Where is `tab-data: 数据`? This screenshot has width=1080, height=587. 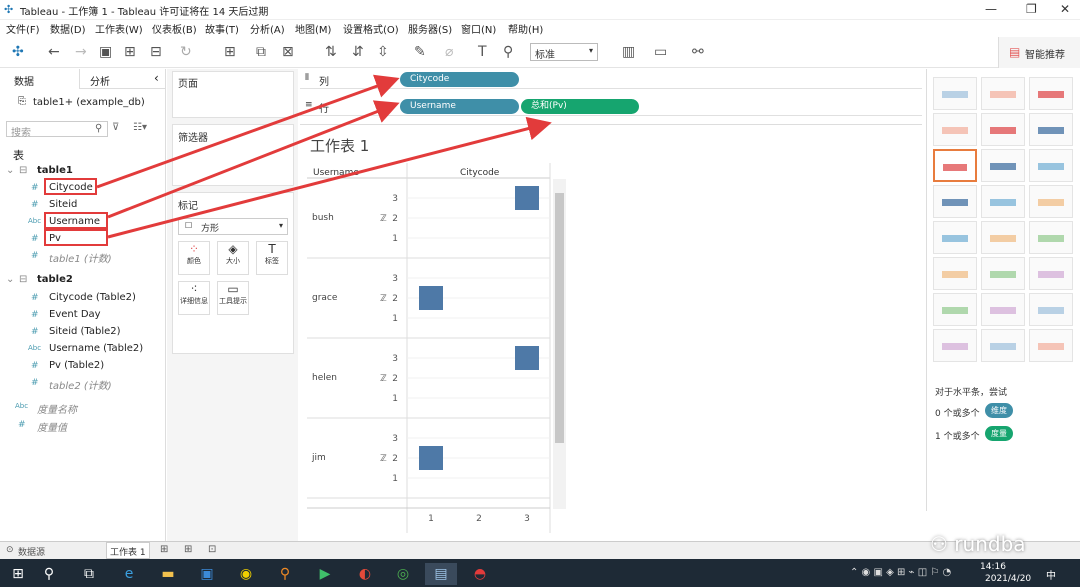 tab-data: 数据 is located at coordinates (24, 80).